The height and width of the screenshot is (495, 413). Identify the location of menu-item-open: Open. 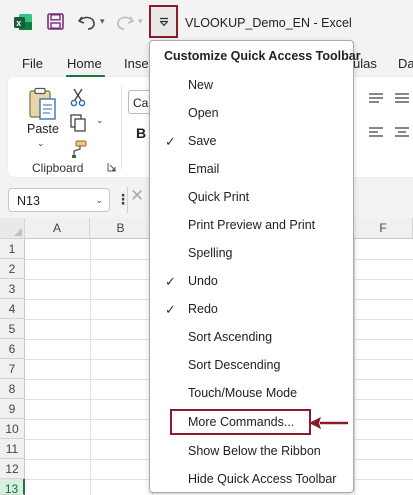
(251, 114).